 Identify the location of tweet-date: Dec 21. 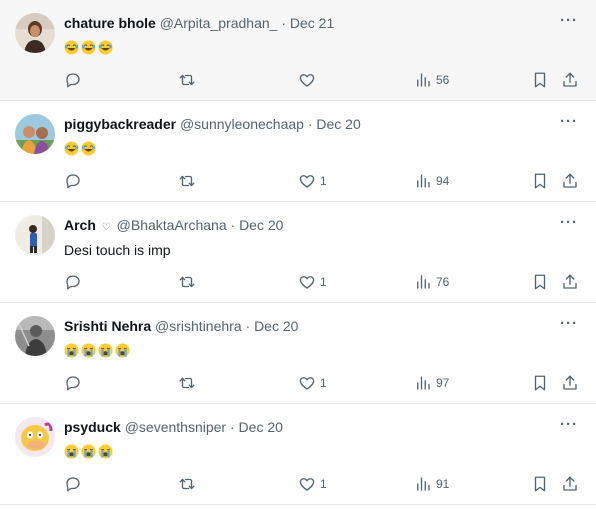
(312, 23).